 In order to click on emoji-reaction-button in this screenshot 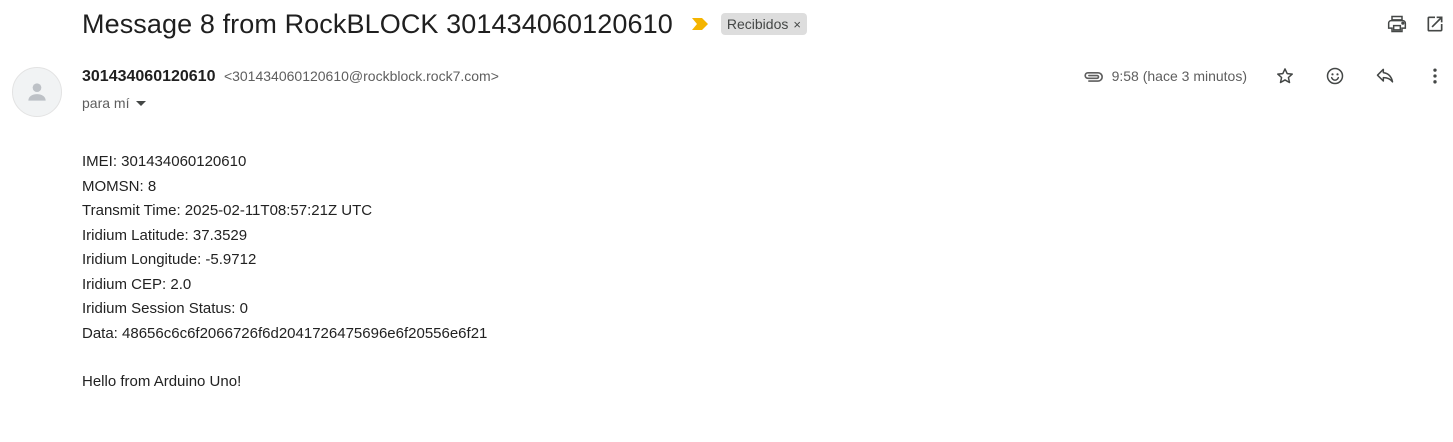, I will do `click(1335, 76)`.